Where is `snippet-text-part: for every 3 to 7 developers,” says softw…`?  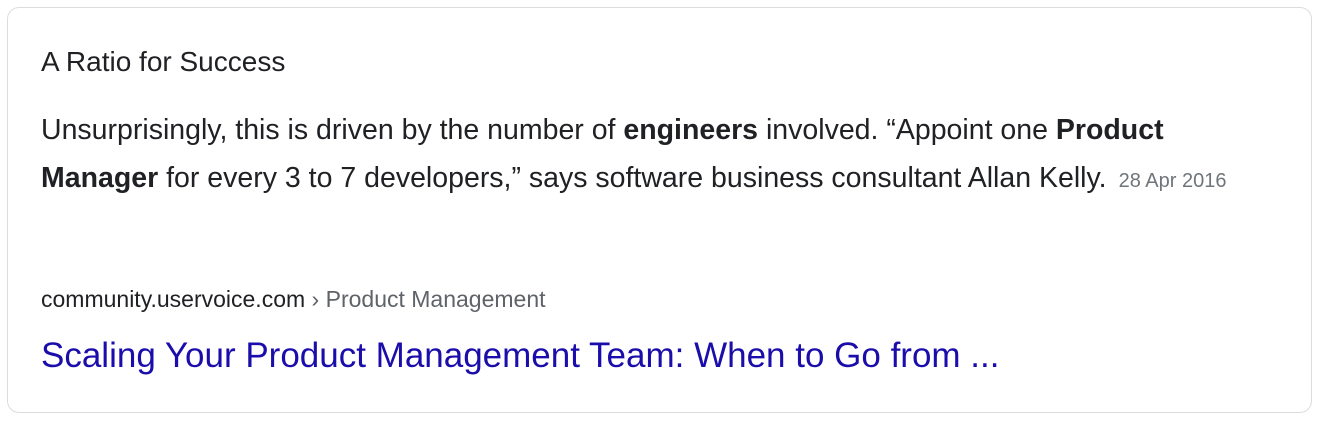 snippet-text-part: for every 3 to 7 developers,” says softw… is located at coordinates (632, 178).